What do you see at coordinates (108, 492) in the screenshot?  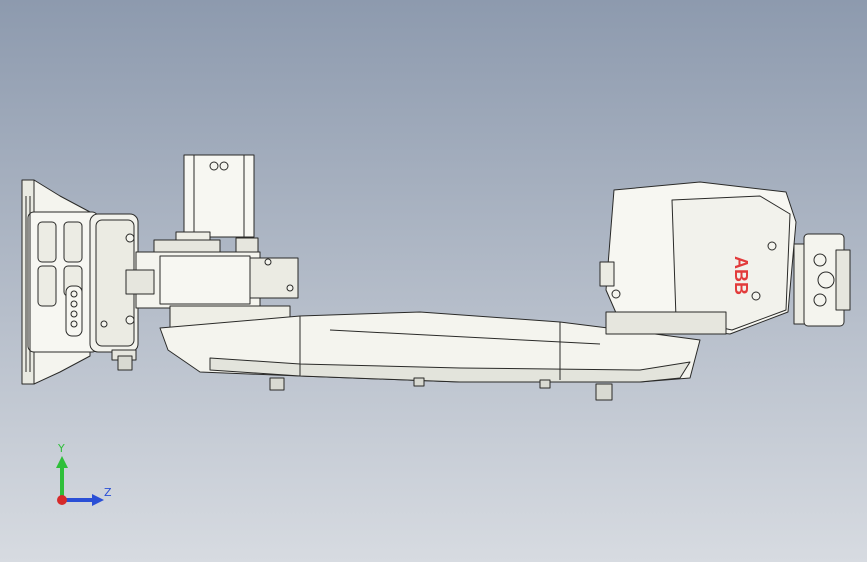 I see `z-axis-label: Z` at bounding box center [108, 492].